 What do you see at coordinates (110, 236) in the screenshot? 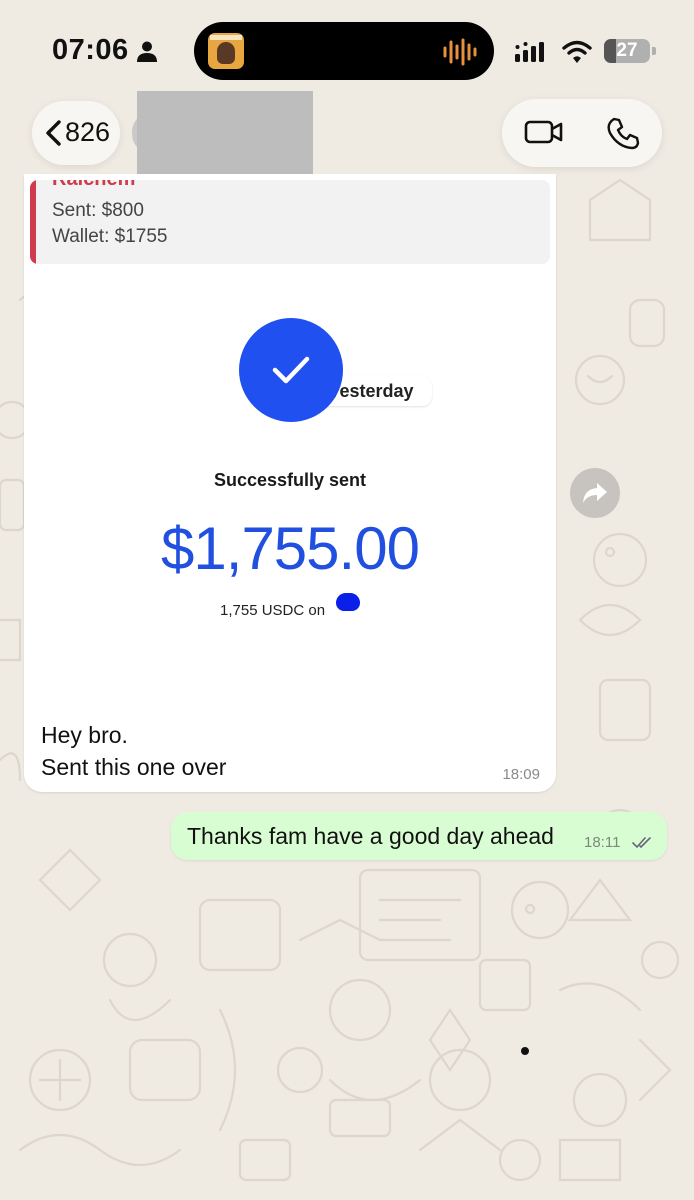
I see `quote-text-line: Wallet: $1755` at bounding box center [110, 236].